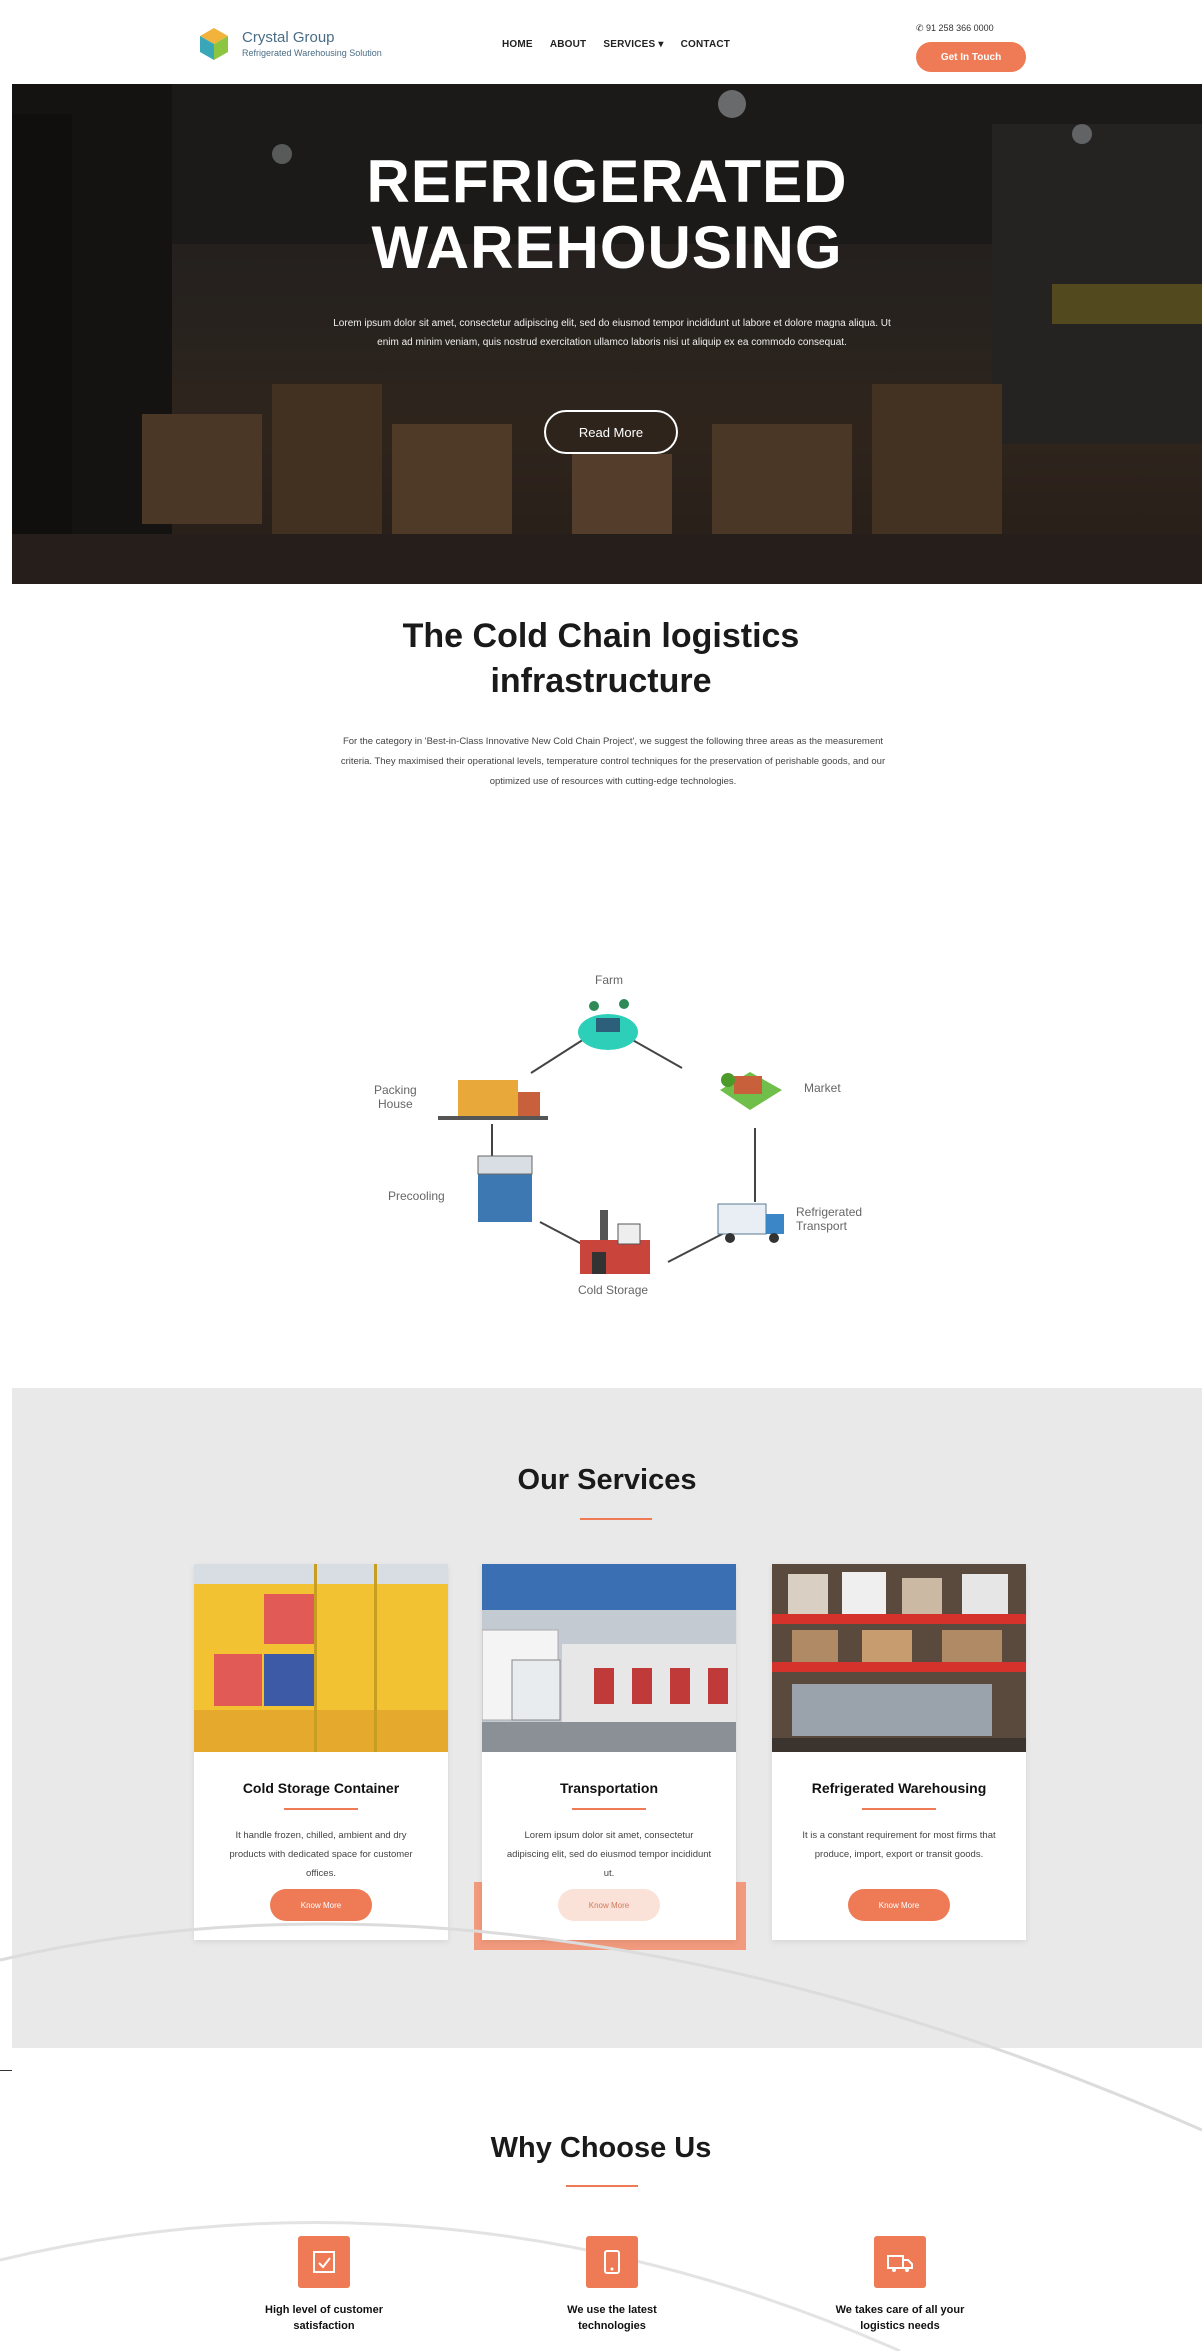 This screenshot has height=2351, width=1202. I want to click on card-title: Transportation, so click(608, 1788).